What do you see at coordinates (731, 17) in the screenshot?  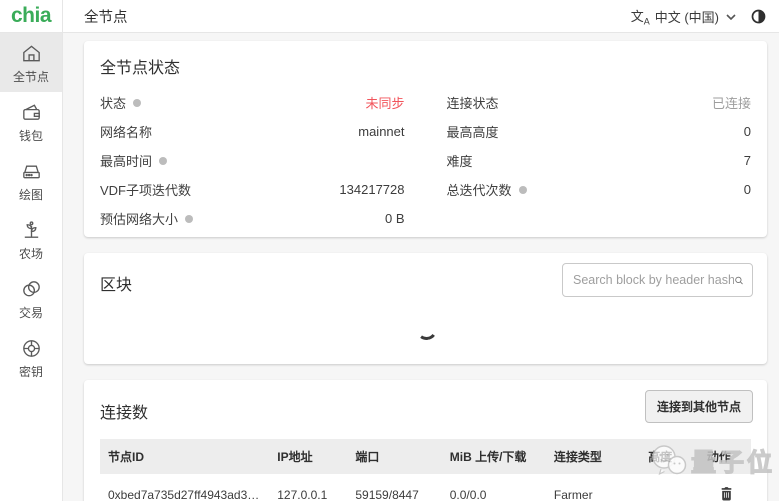 I see `chevron-down-icon` at bounding box center [731, 17].